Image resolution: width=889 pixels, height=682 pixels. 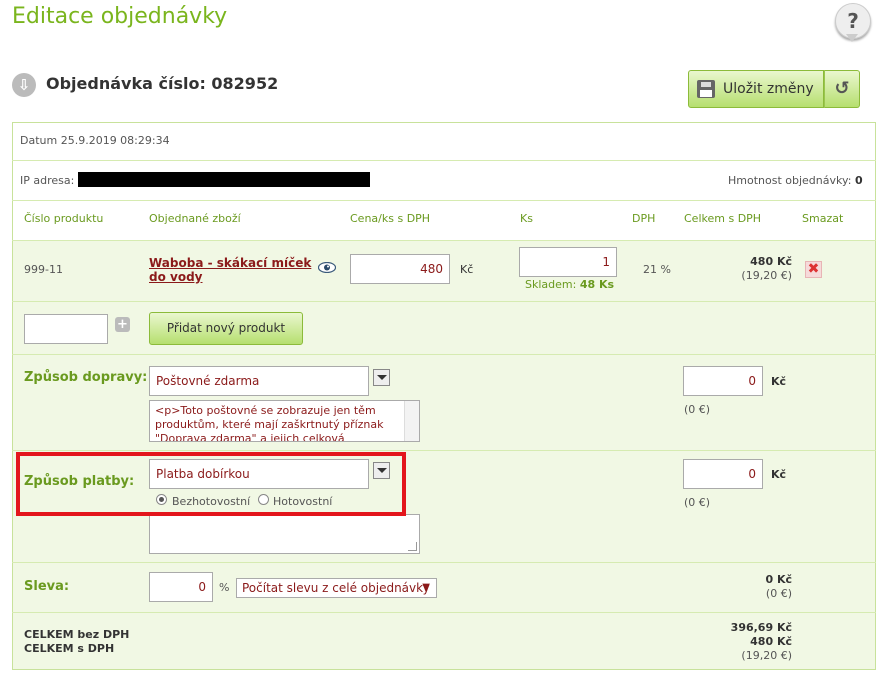 I want to click on shipping-note-scrollbar, so click(x=411, y=421).